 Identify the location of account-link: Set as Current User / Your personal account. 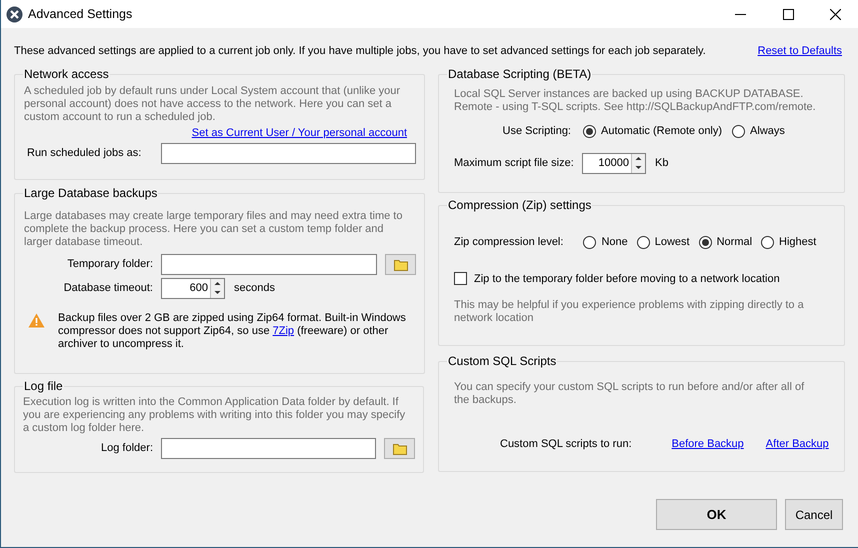
(299, 133).